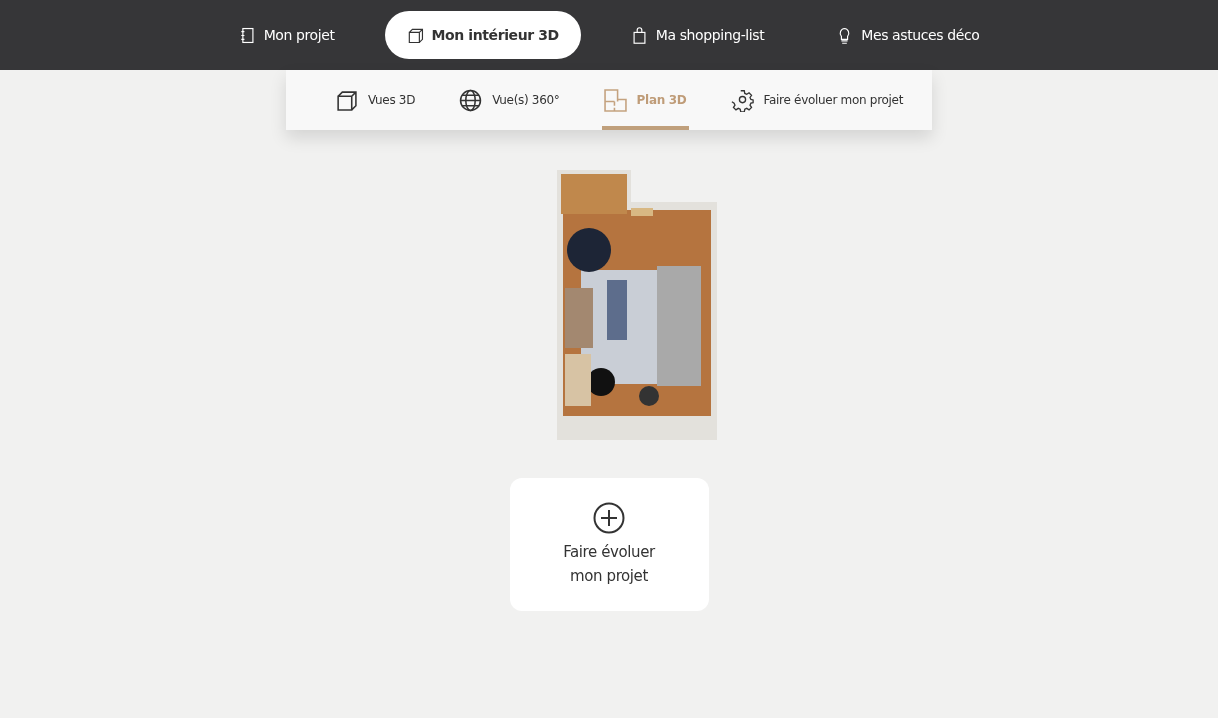 The image size is (1218, 718). Describe the element at coordinates (817, 100) in the screenshot. I see `sub-nav-tab: Faire évoluer mon projet` at that location.